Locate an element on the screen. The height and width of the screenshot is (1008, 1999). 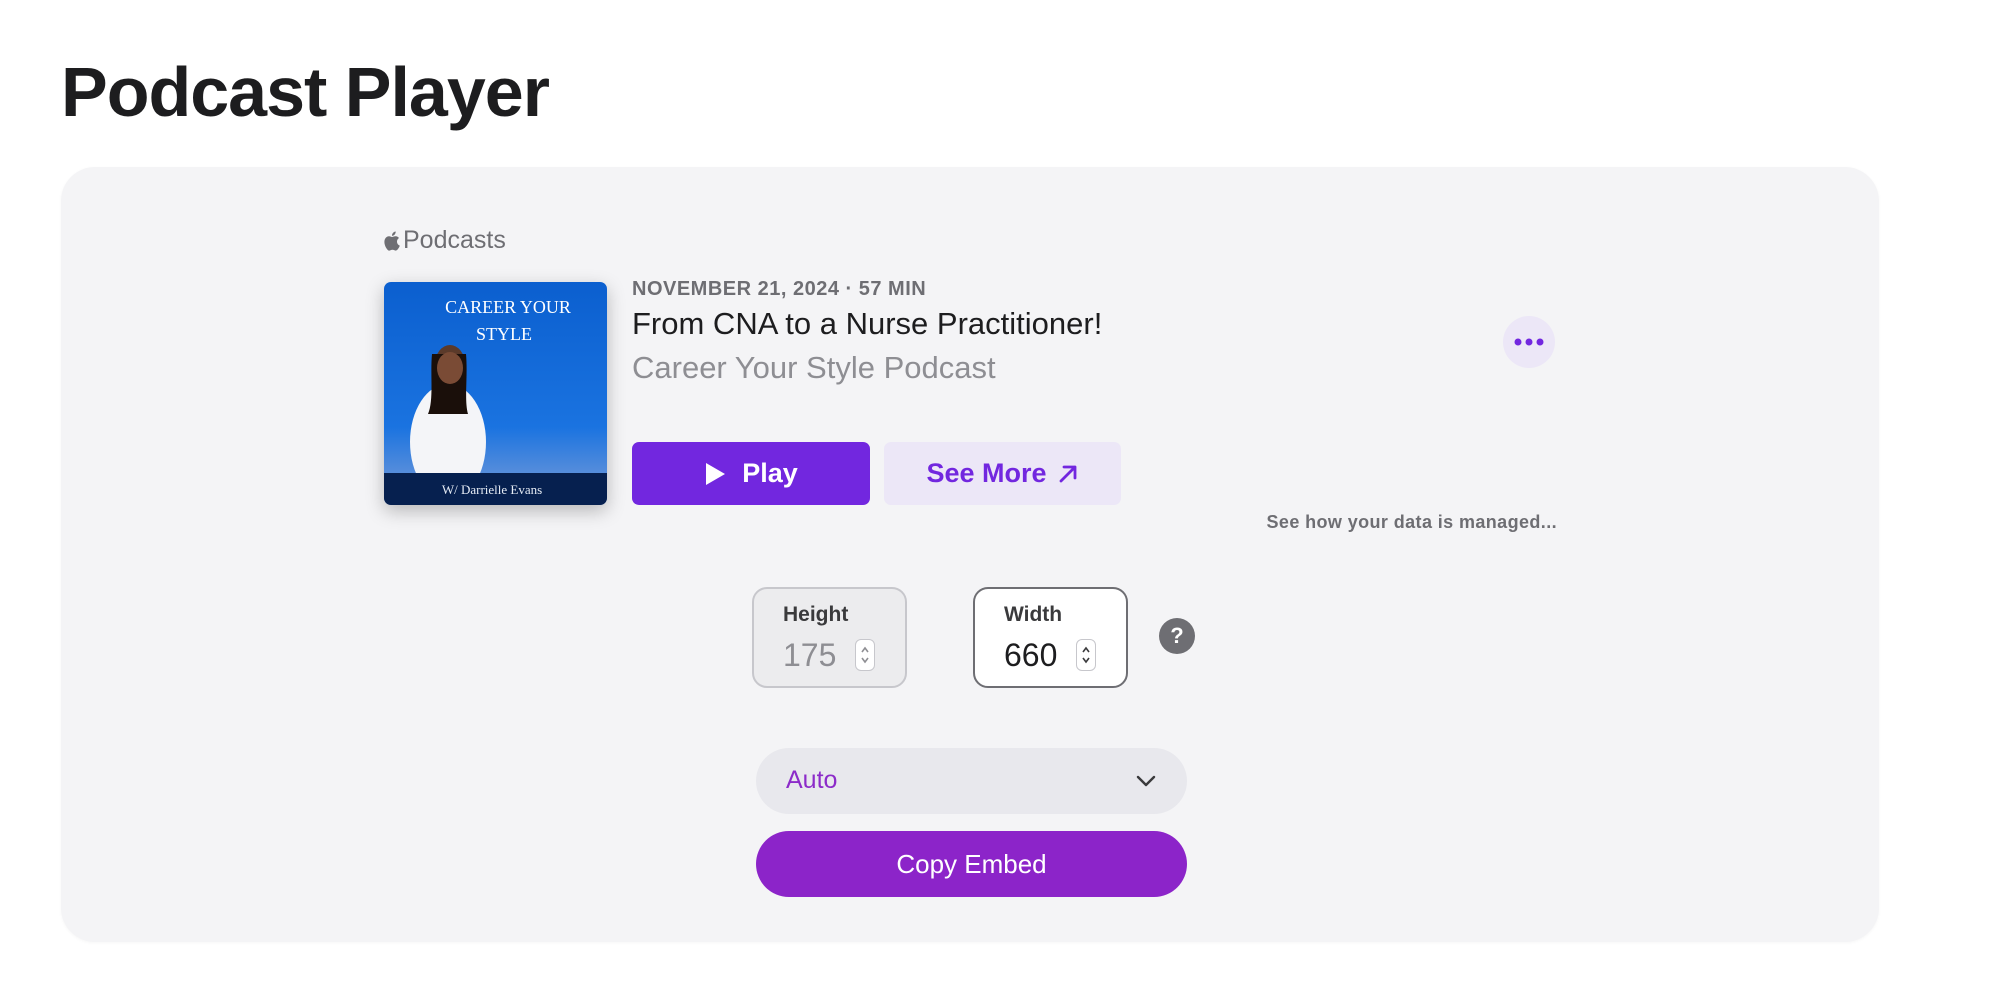
more-options-button is located at coordinates (1529, 342).